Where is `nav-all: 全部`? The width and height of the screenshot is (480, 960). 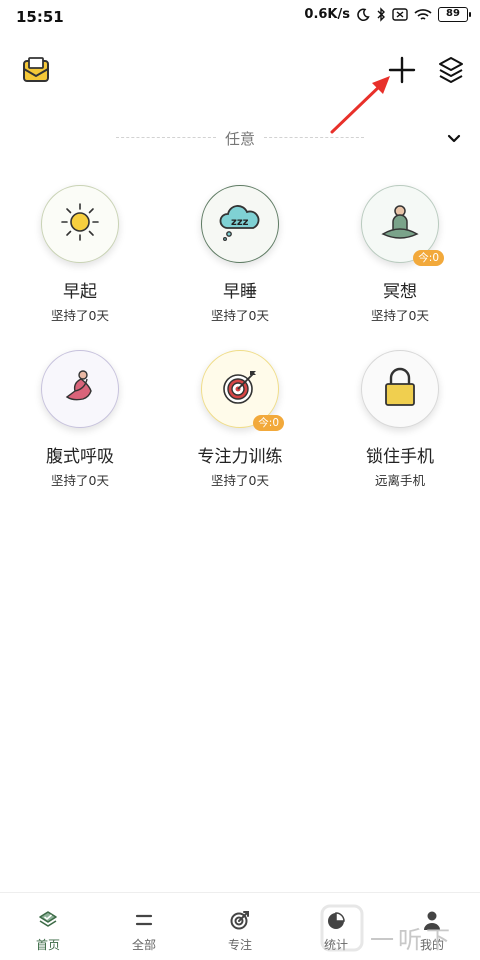 nav-all: 全部 is located at coordinates (144, 926).